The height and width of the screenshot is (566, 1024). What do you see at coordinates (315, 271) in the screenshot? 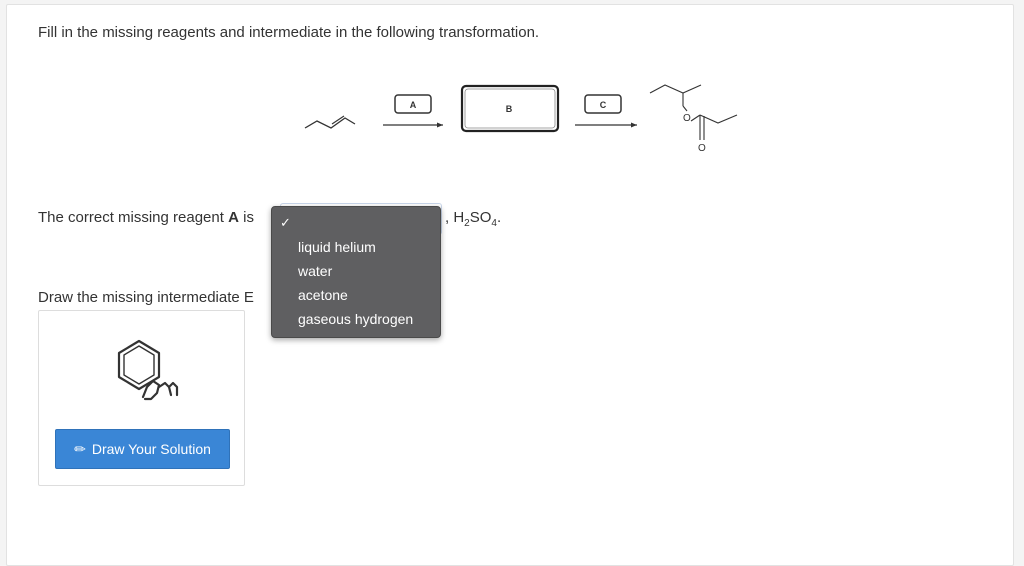
I see `option-water: water` at bounding box center [315, 271].